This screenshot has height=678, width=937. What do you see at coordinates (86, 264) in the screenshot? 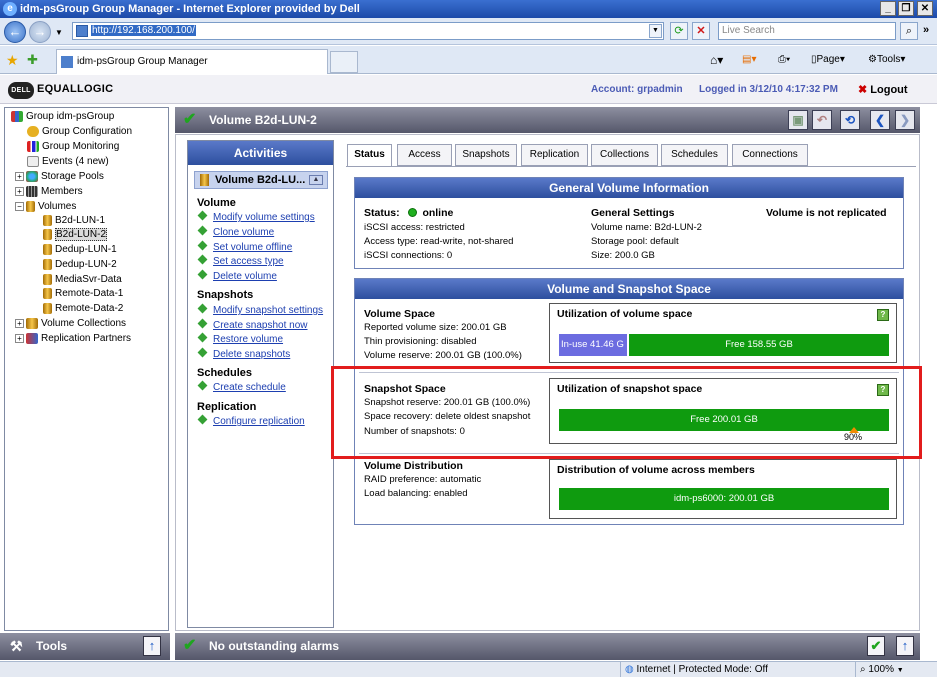
I see `tree-item-label: Dedup-LUN-2` at bounding box center [86, 264].